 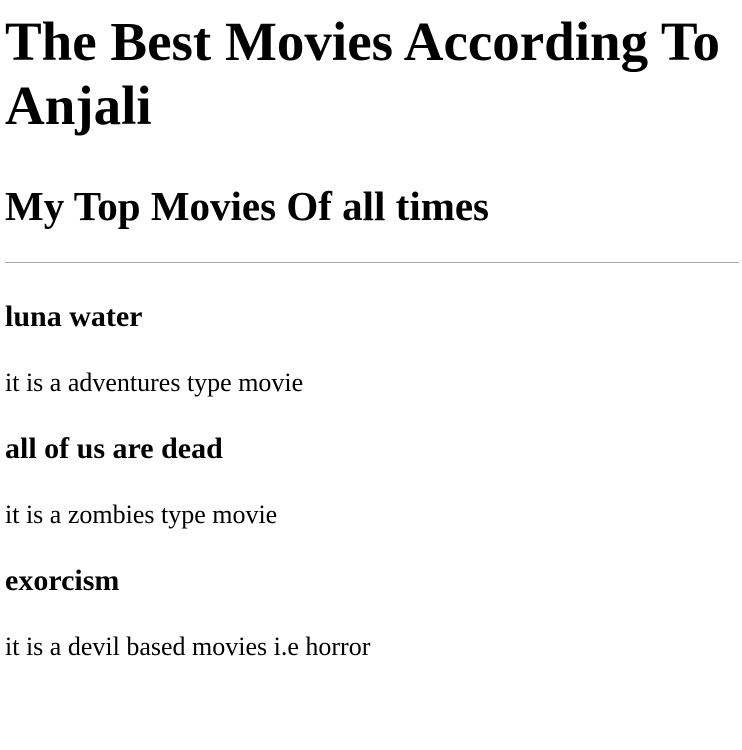 What do you see at coordinates (372, 262) in the screenshot?
I see `section-divider` at bounding box center [372, 262].